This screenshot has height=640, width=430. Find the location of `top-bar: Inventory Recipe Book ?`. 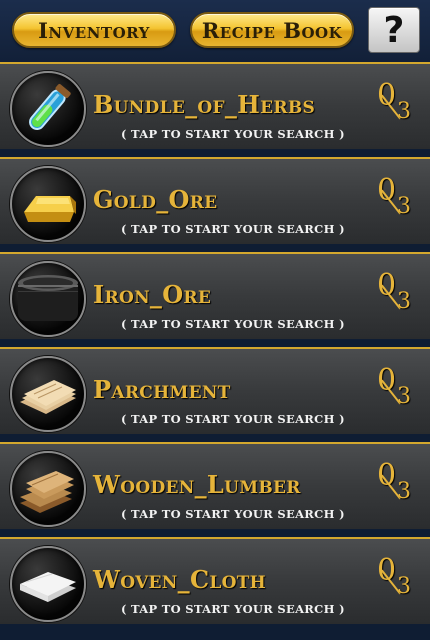

top-bar: Inventory Recipe Book ? is located at coordinates (215, 31).